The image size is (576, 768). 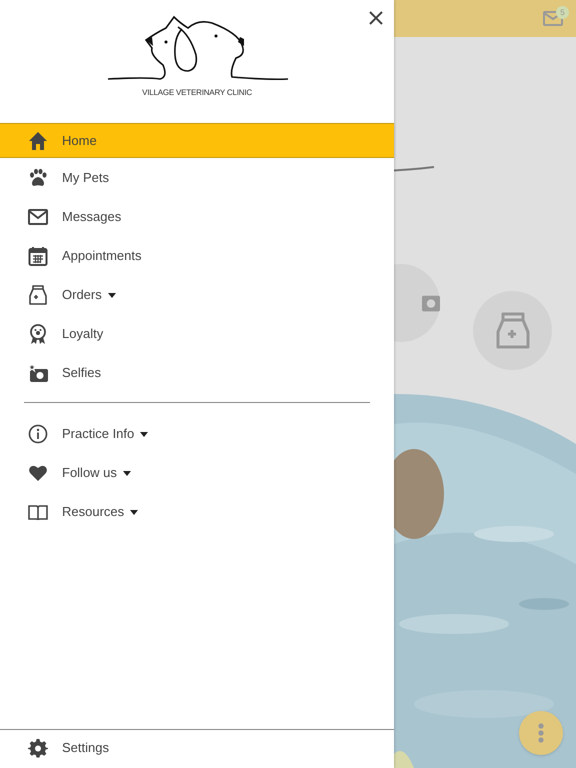 What do you see at coordinates (197, 433) in the screenshot?
I see `menu-item: Practice Info` at bounding box center [197, 433].